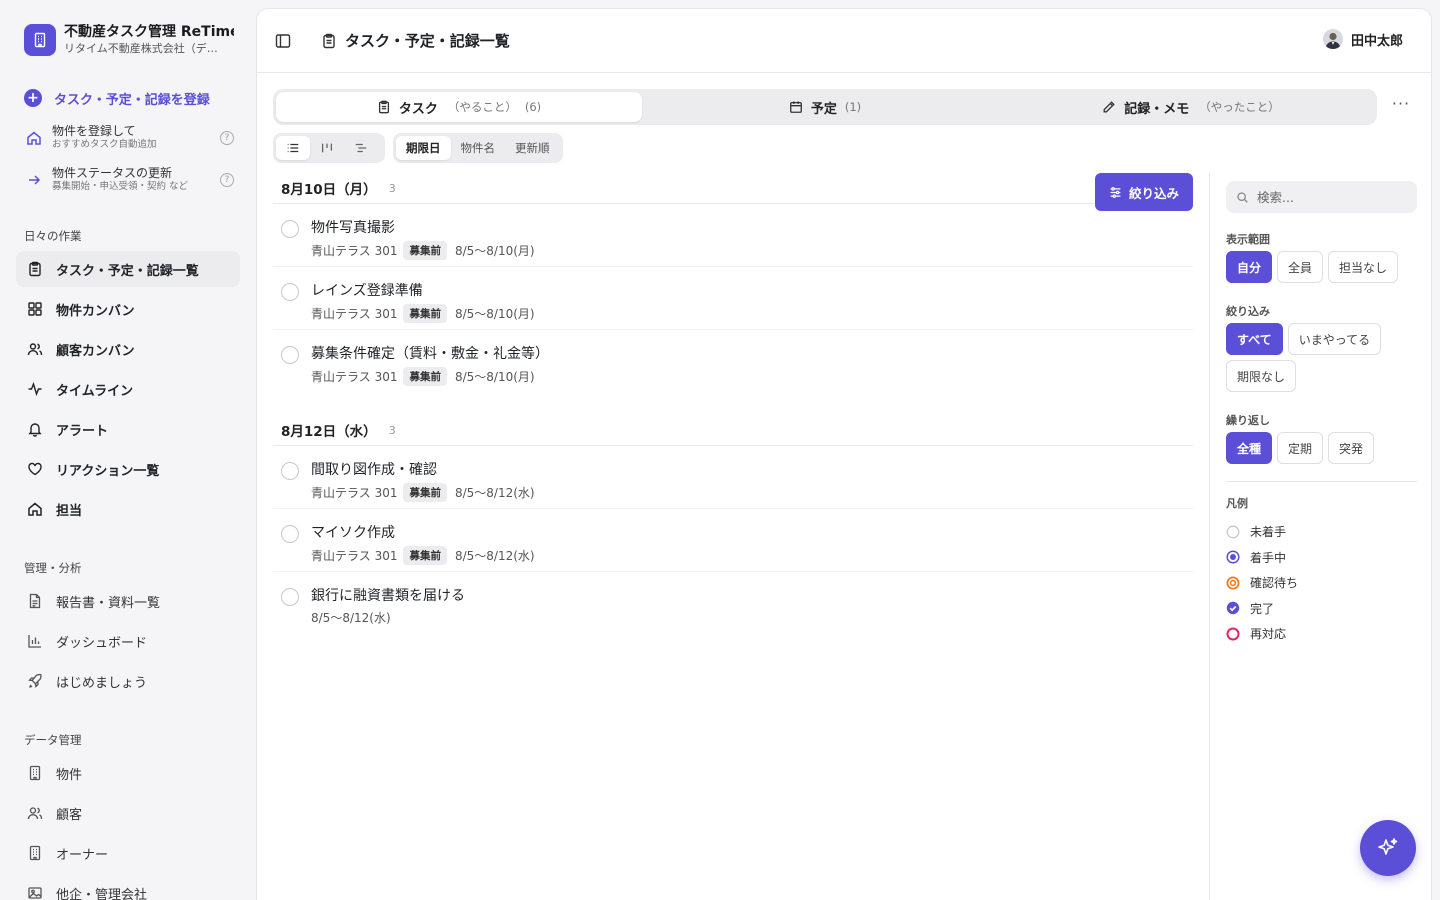 This screenshot has width=1440, height=900. I want to click on sidebar-item-label: オーナー, so click(82, 855).